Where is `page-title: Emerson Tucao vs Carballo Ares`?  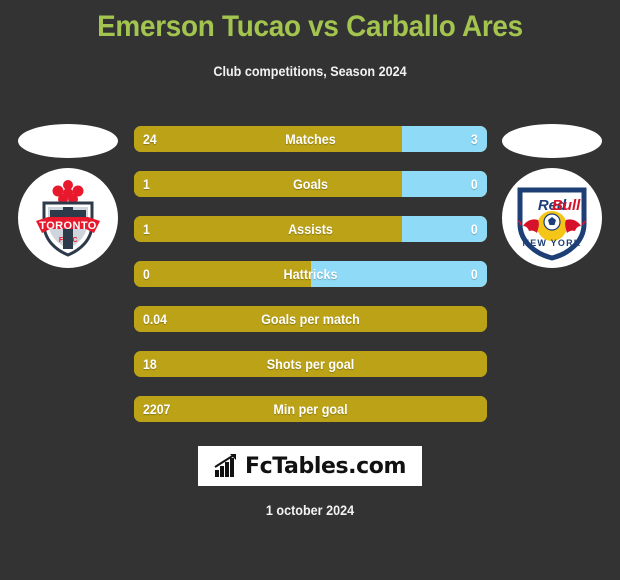
page-title: Emerson Tucao vs Carballo Ares is located at coordinates (310, 26).